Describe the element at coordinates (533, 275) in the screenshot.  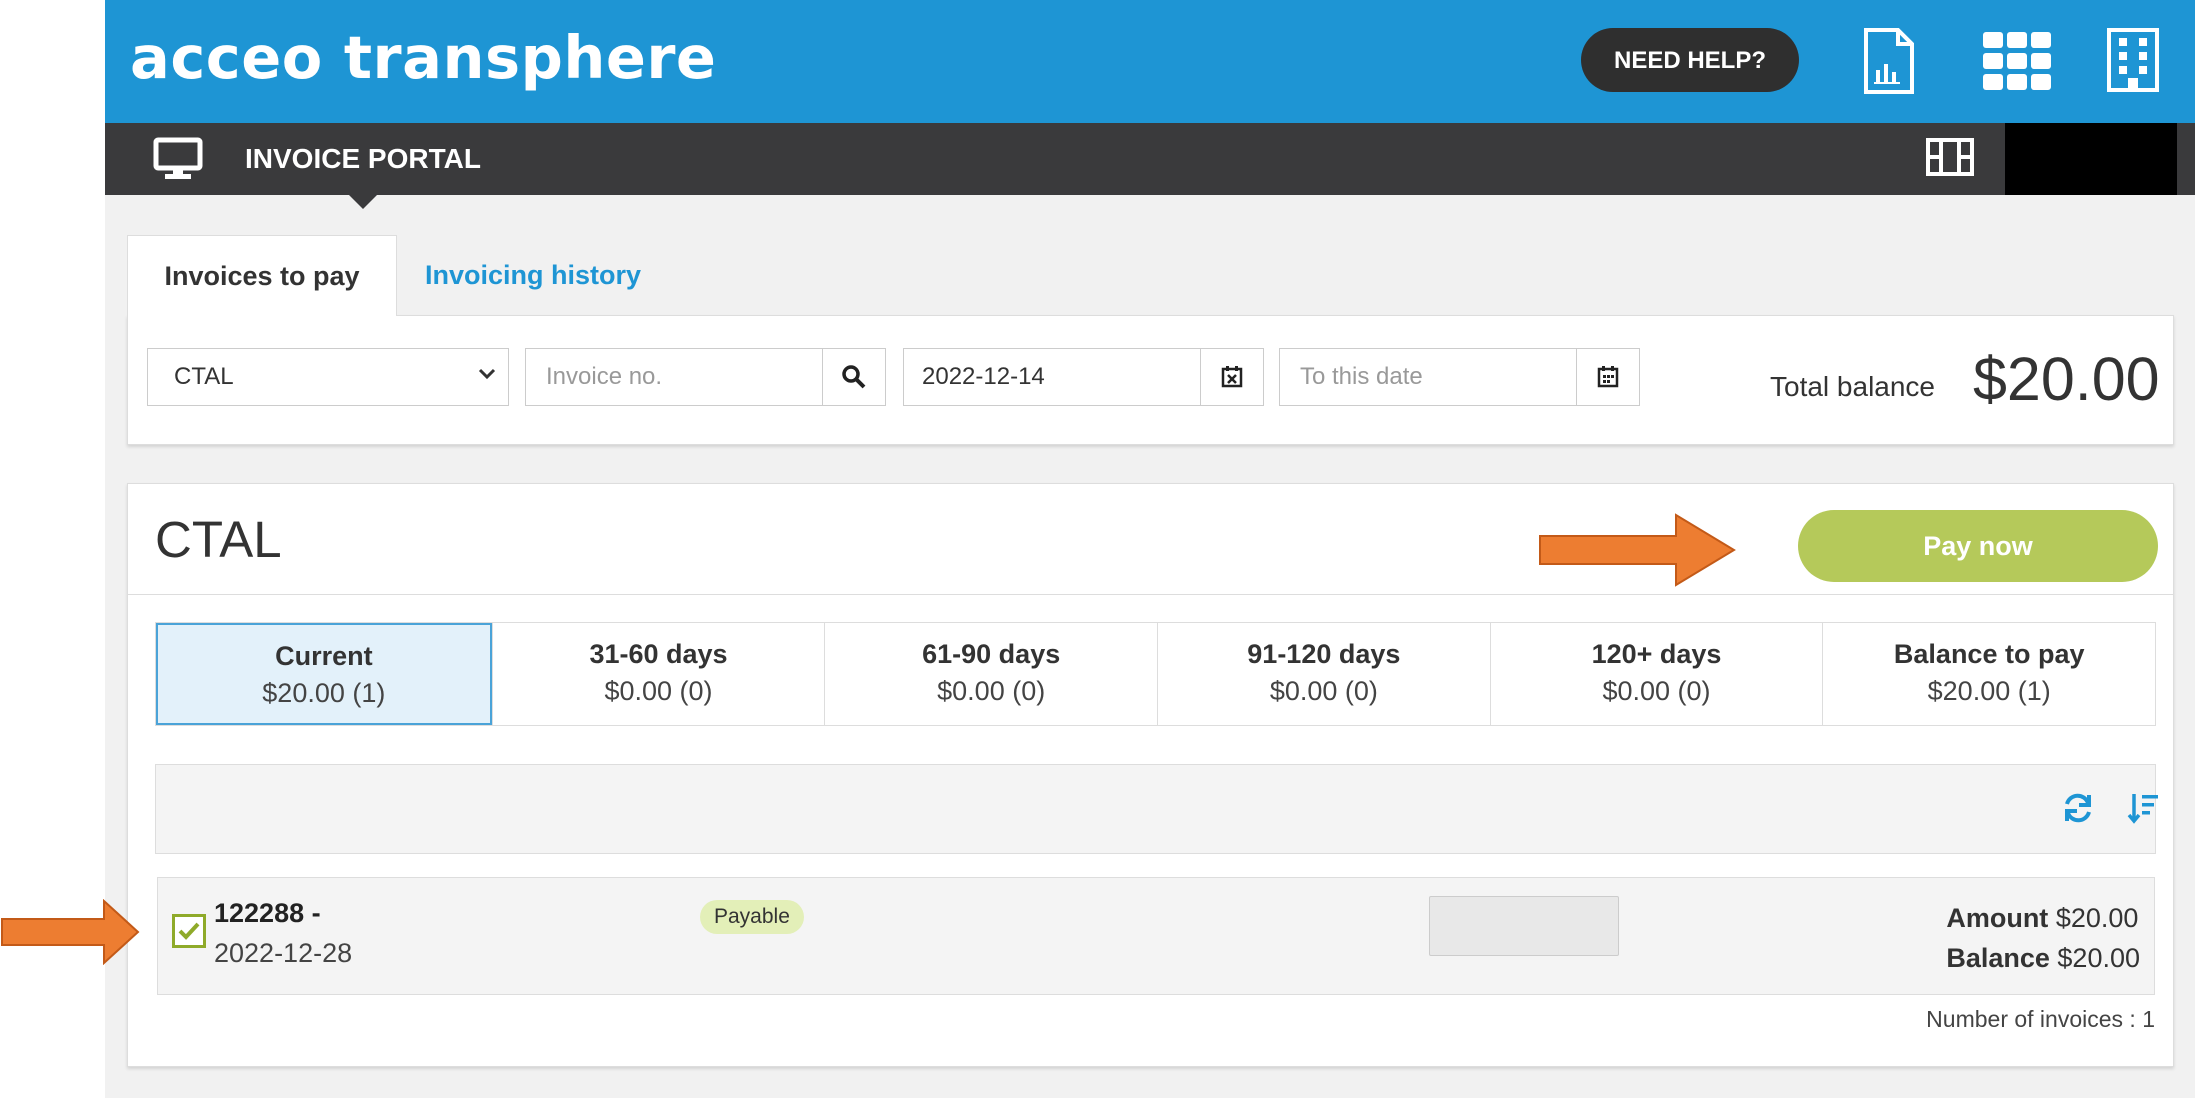
I see `tab-invoicing-history: Invoicing history` at that location.